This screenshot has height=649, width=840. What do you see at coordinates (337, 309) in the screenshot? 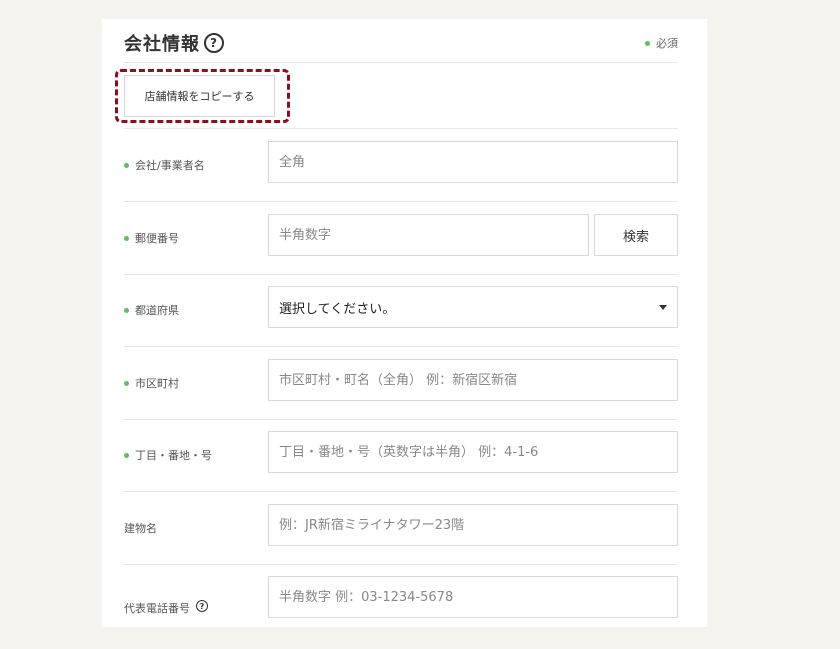
I see `prefecture-selected-value: 選択してください。` at bounding box center [337, 309].